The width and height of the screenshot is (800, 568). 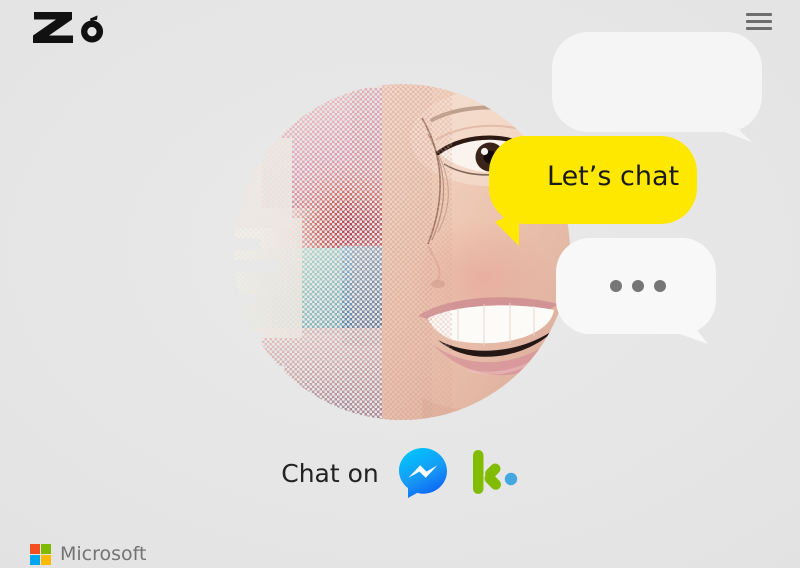 What do you see at coordinates (35, 560) in the screenshot?
I see `ms-tile-blue` at bounding box center [35, 560].